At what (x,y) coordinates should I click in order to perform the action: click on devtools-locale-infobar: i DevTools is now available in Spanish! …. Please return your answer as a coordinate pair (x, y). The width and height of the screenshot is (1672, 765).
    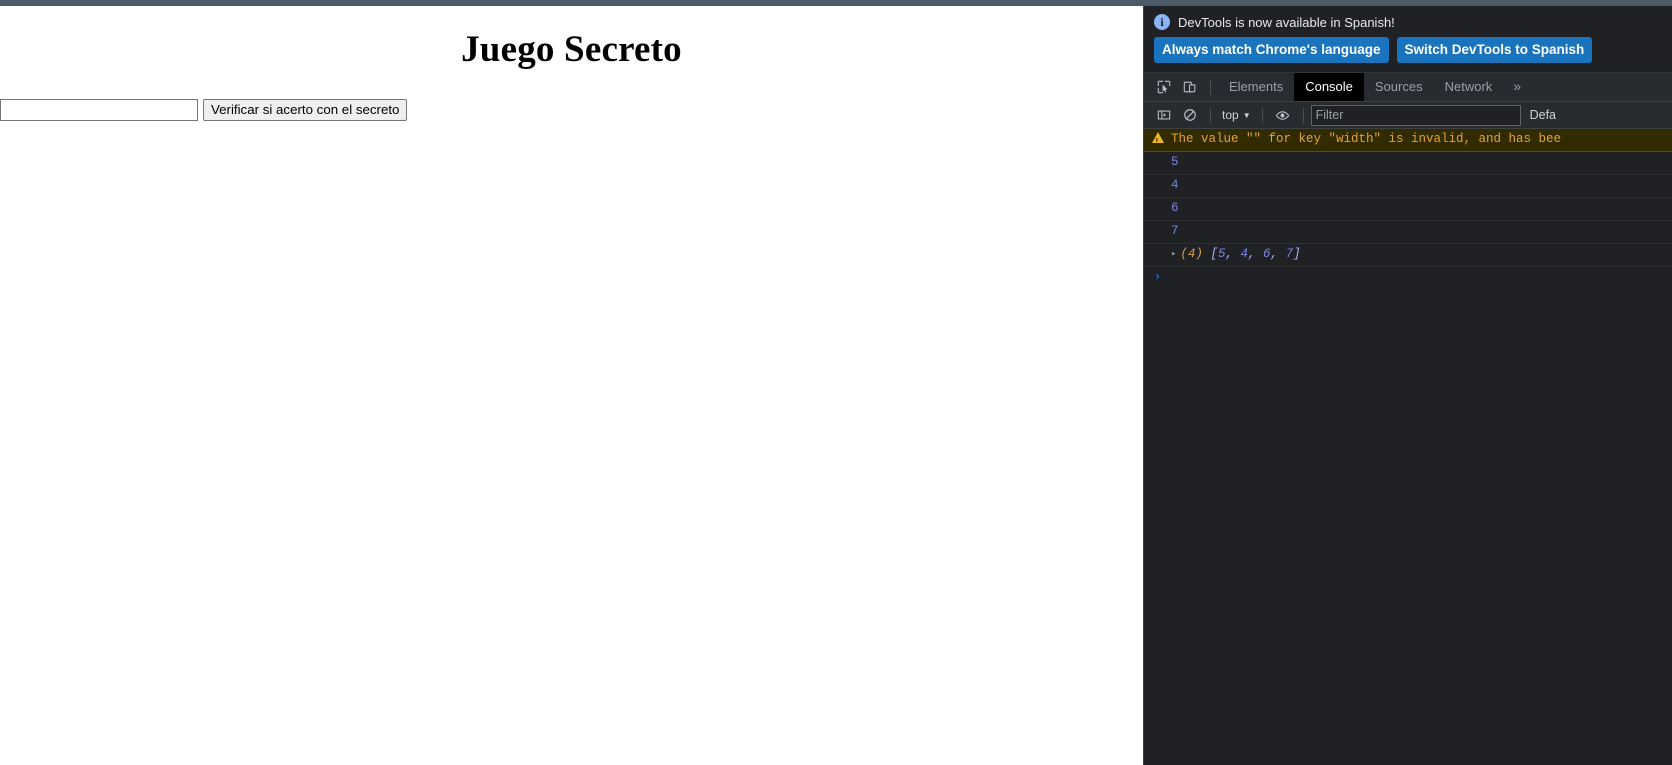
    Looking at the image, I should click on (1408, 39).